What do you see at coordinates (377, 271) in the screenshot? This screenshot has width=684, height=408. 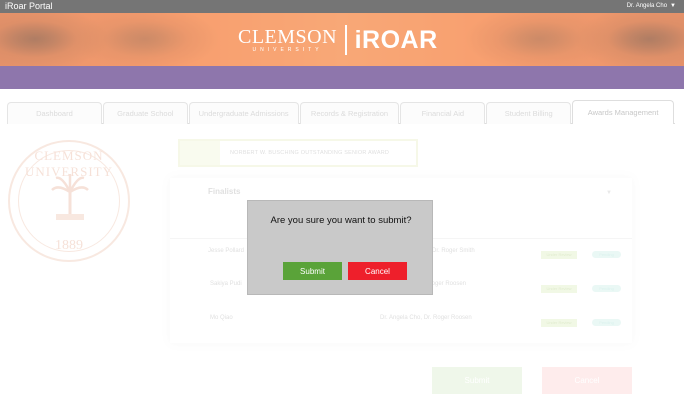 I see `confirm-cancel-button: Cancel` at bounding box center [377, 271].